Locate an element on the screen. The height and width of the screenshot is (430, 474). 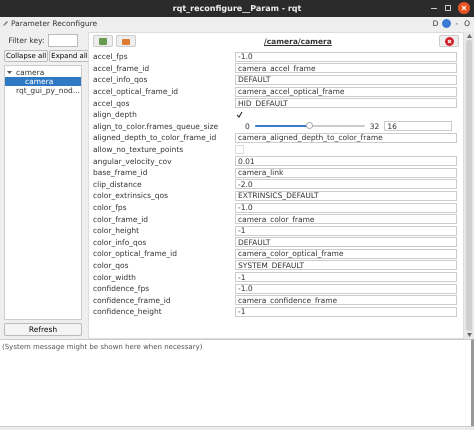
expand-arrow-icon is located at coordinates (10, 72).